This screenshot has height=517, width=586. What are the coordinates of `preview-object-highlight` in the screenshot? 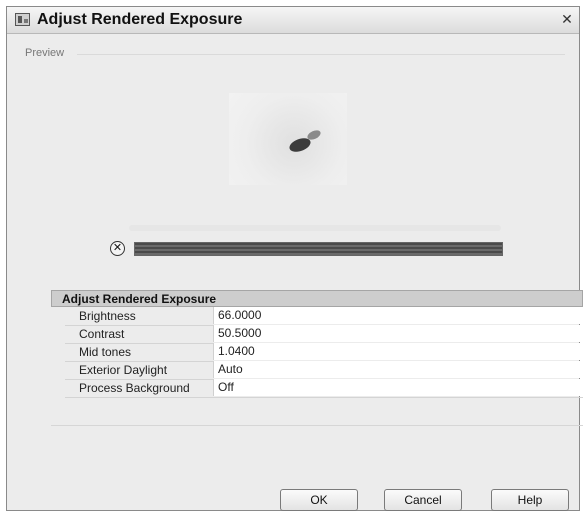 It's located at (314, 135).